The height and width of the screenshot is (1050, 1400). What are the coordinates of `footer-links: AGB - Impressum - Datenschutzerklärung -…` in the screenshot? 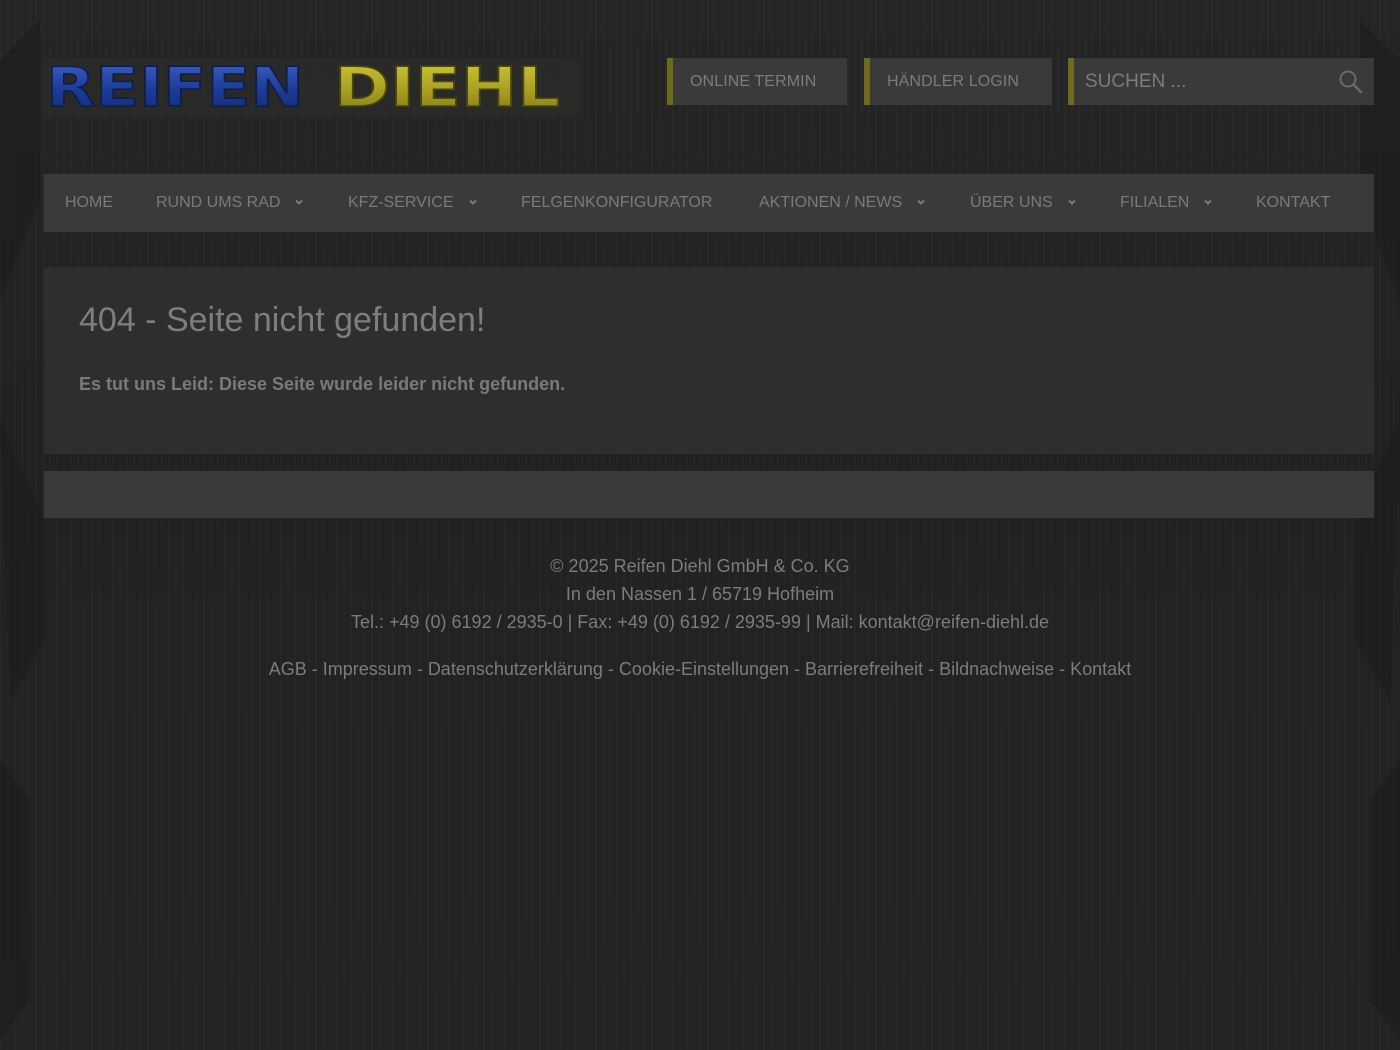 It's located at (700, 669).